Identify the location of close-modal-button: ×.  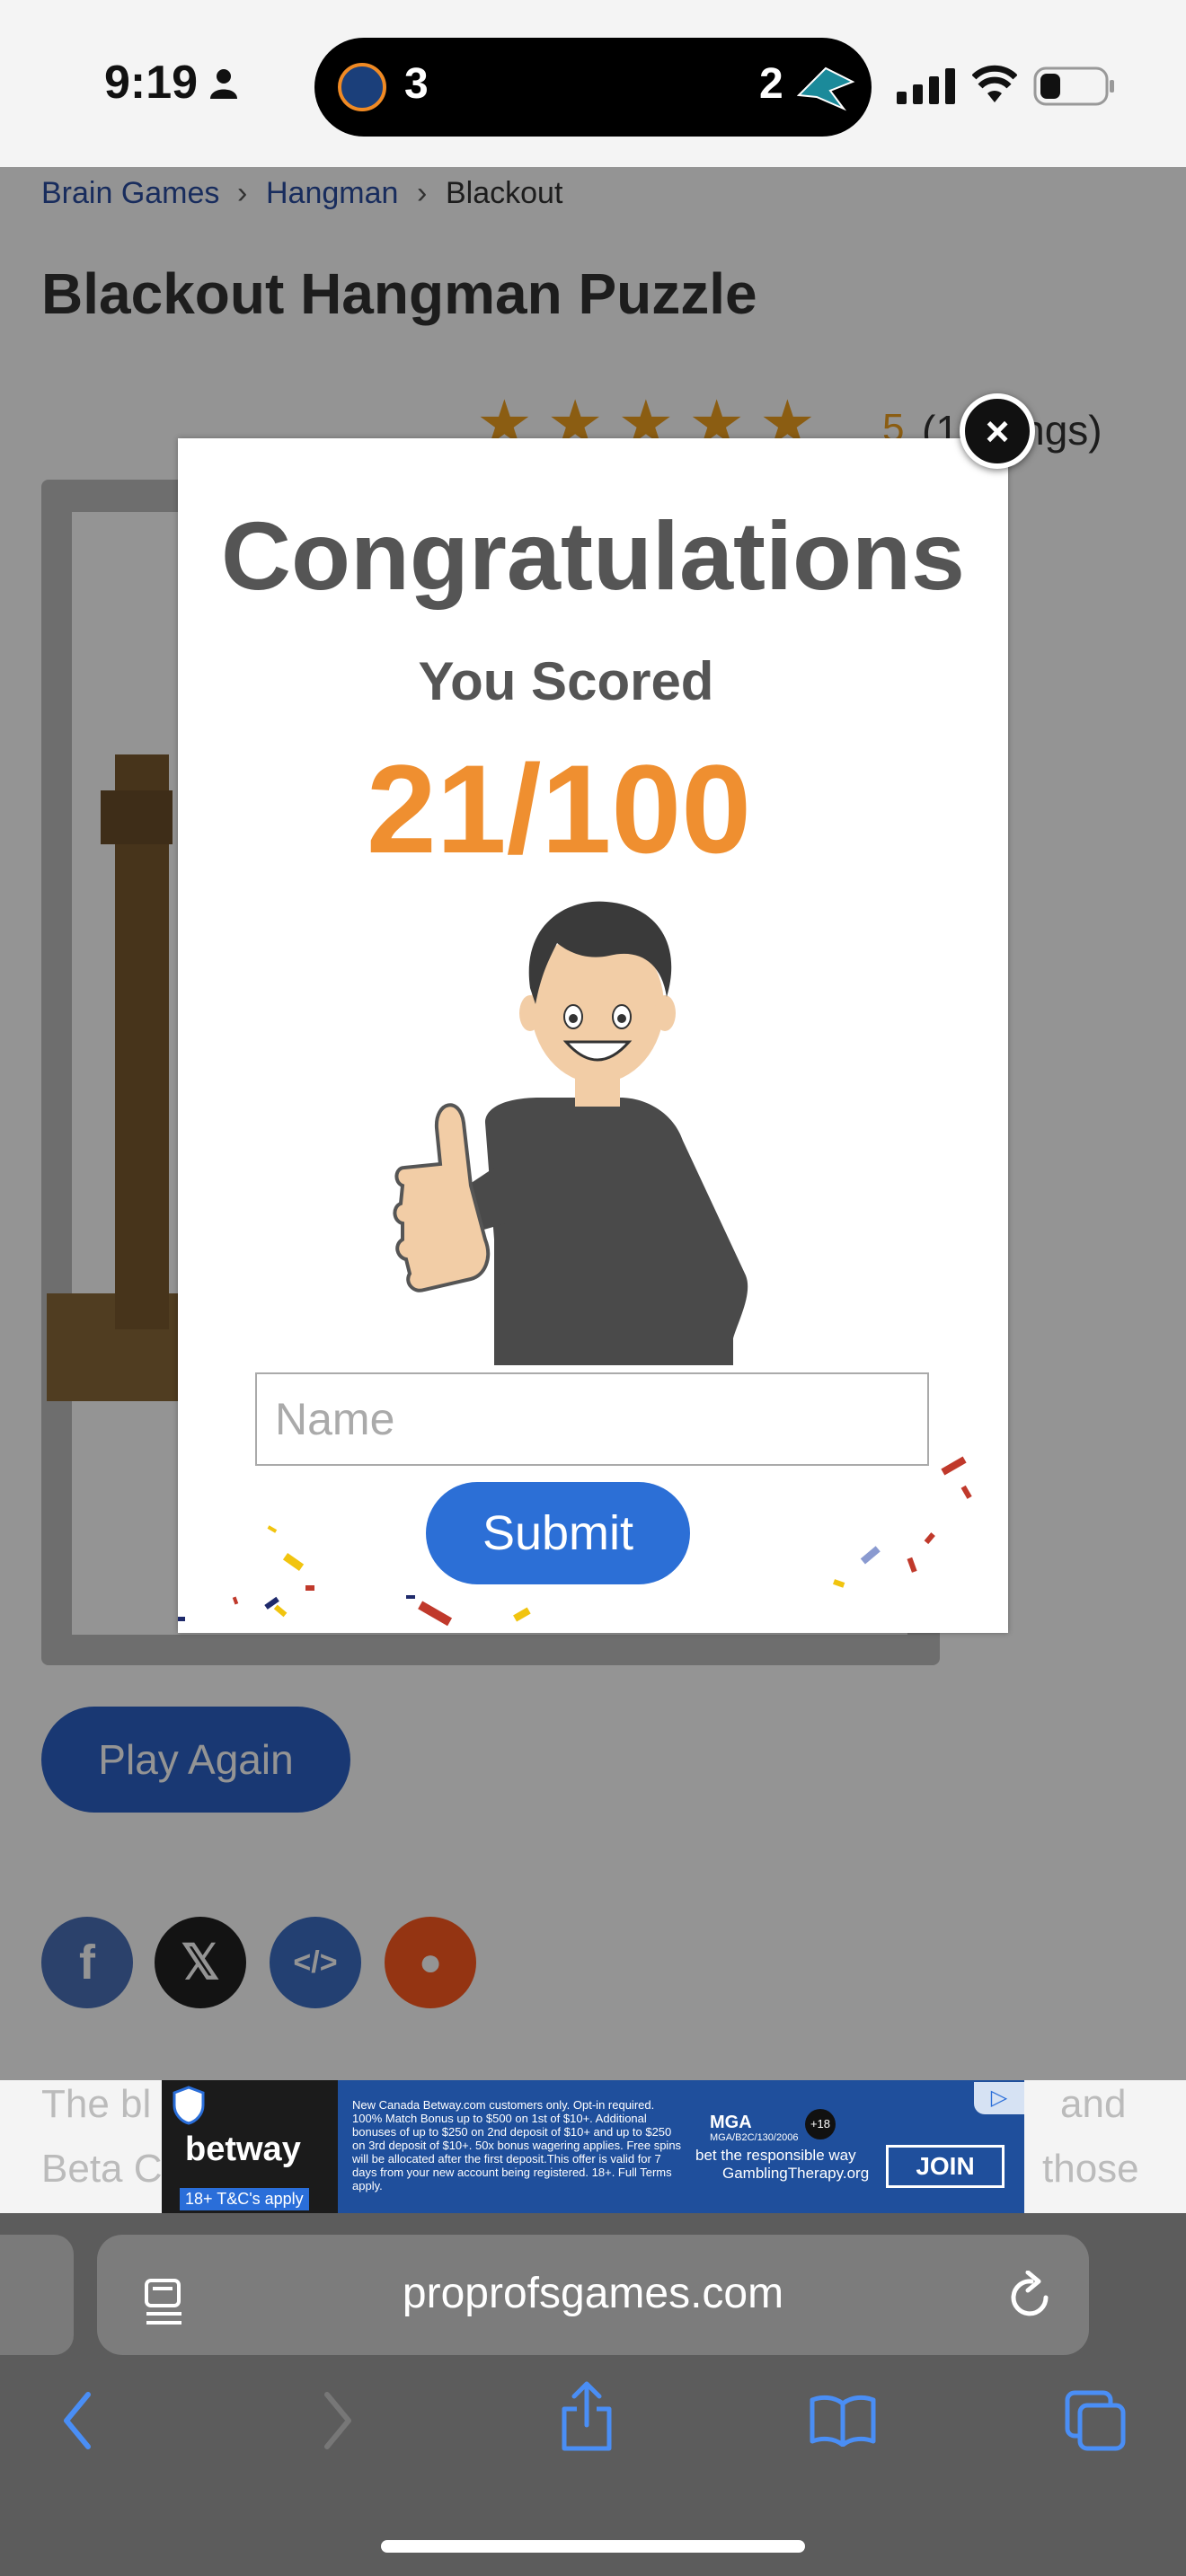
(997, 431).